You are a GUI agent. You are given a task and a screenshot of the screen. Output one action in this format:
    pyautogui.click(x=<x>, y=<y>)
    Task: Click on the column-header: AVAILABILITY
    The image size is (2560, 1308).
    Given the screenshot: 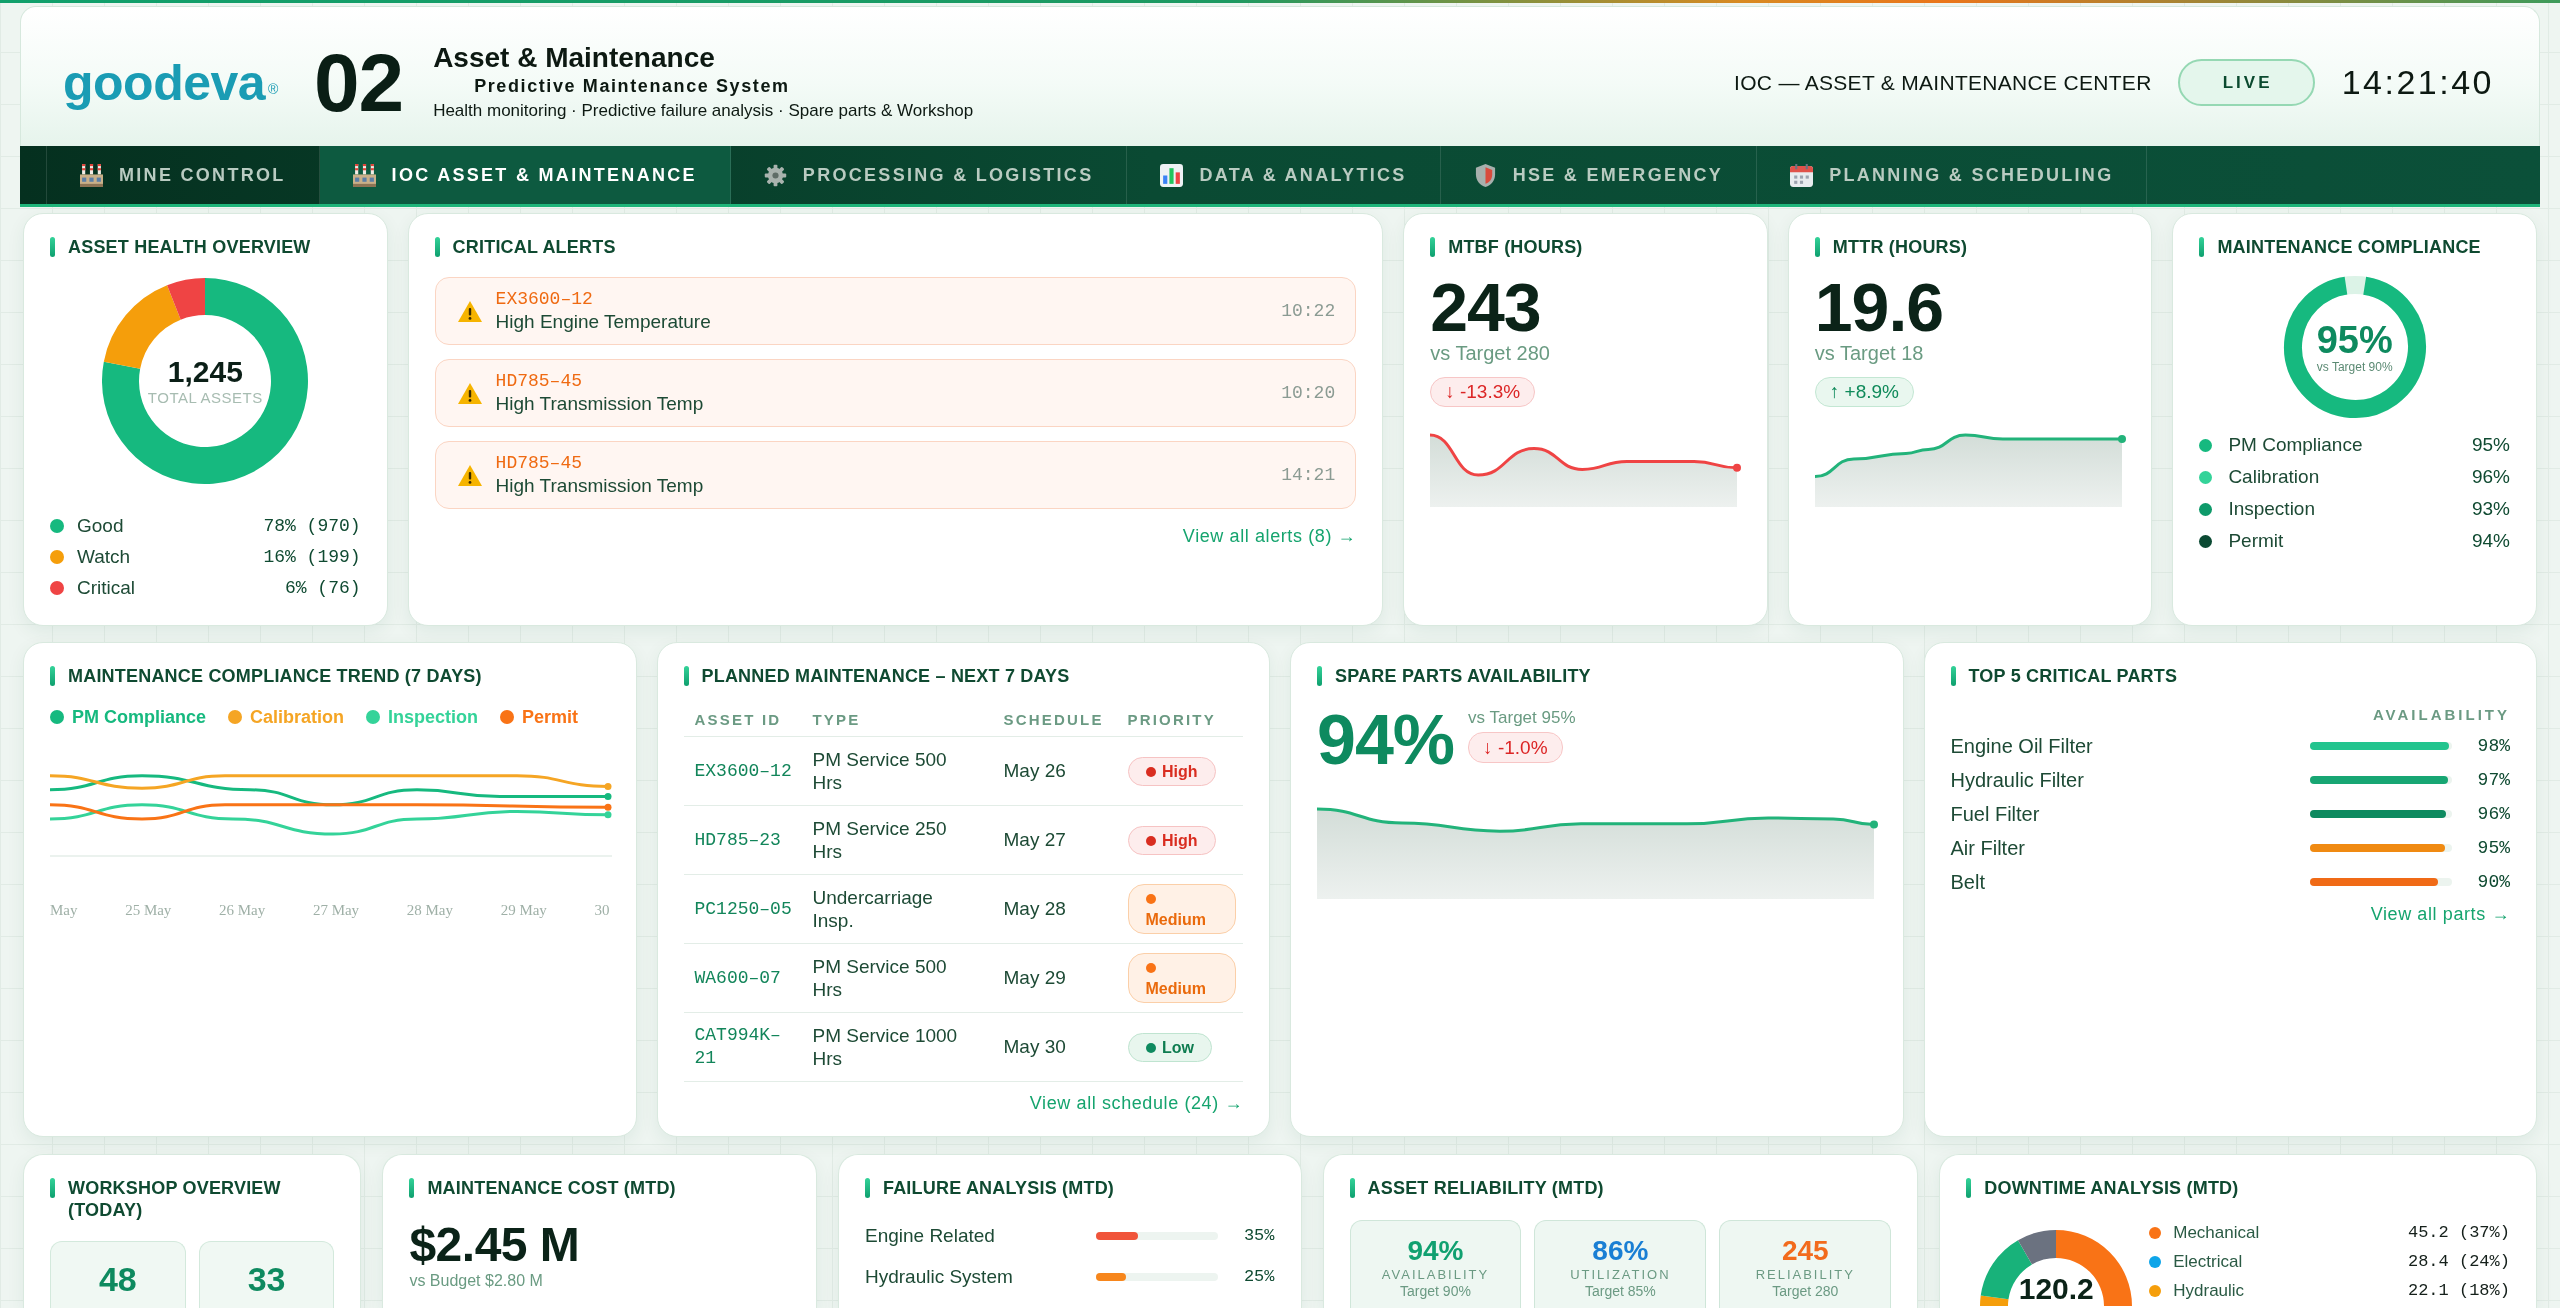 What is the action you would take?
    pyautogui.click(x=2441, y=715)
    